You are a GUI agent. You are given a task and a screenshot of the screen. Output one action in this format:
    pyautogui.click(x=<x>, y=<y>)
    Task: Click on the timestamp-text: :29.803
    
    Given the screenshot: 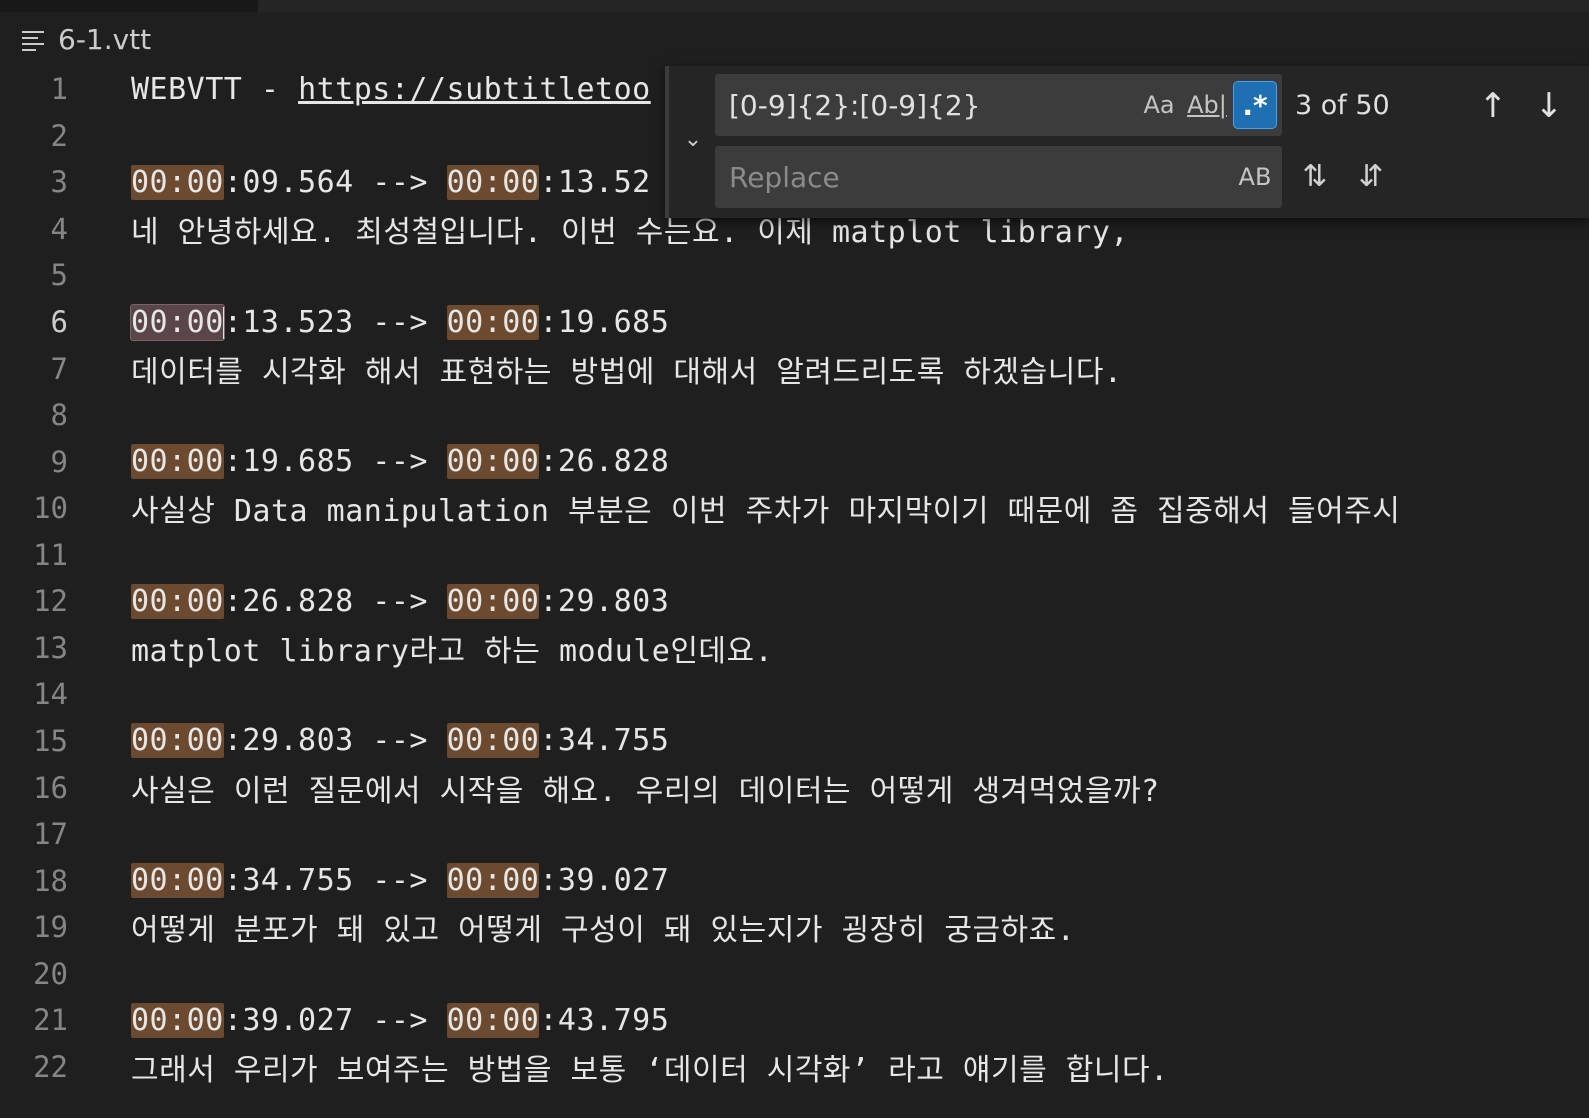 What is the action you would take?
    pyautogui.click(x=604, y=601)
    